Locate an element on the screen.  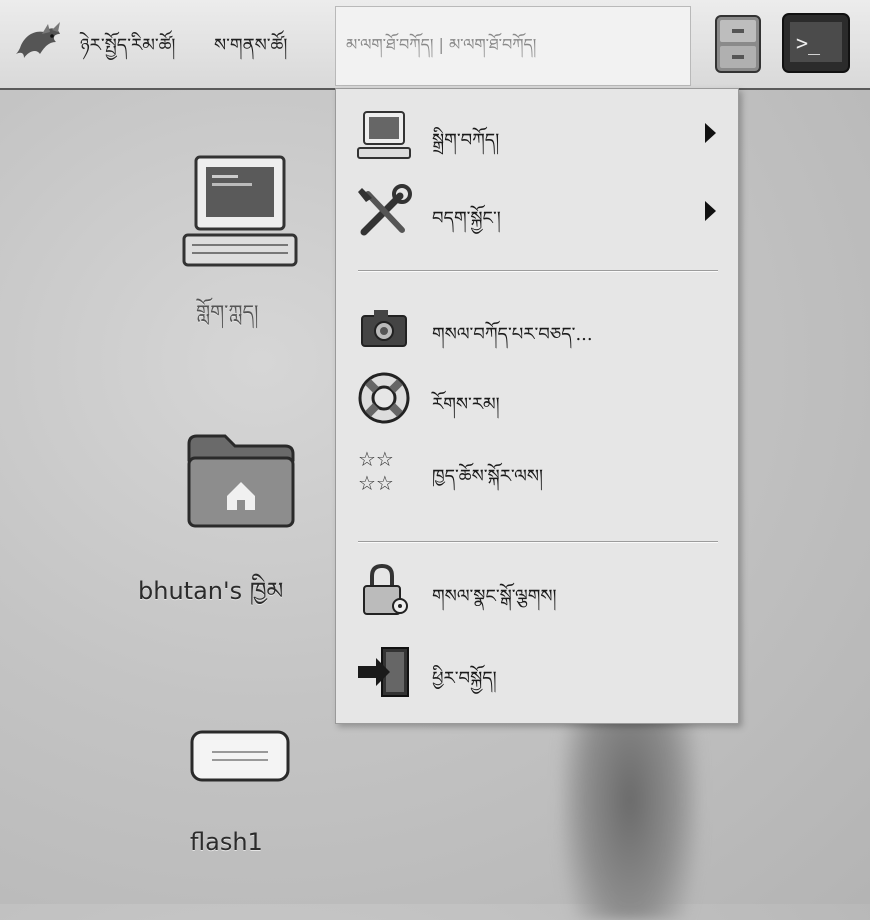
places-menu: ས་གནས་ཚོ། is located at coordinates (250, 51).